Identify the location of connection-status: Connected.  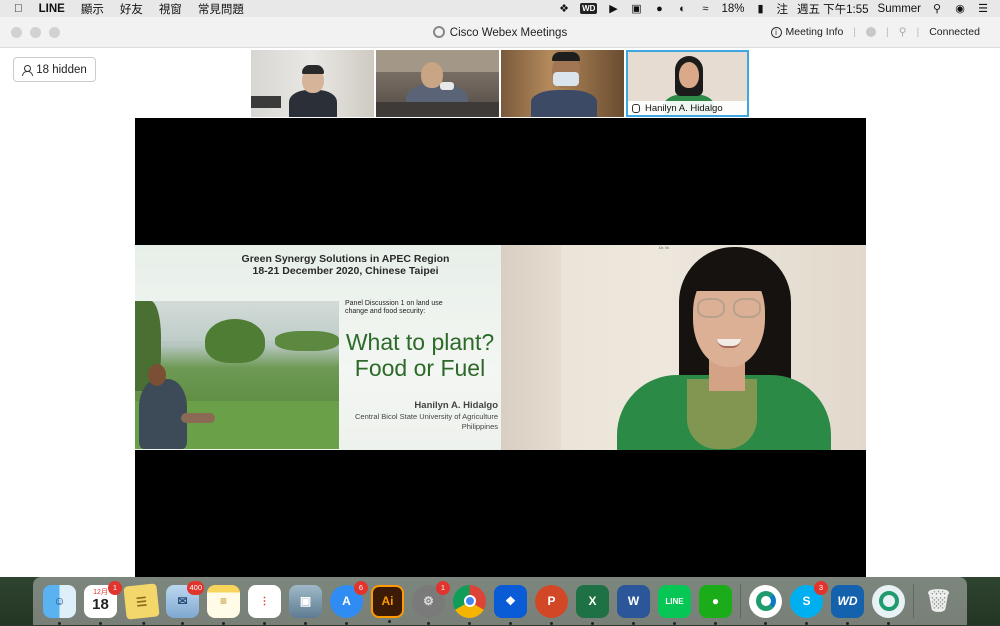
(954, 32).